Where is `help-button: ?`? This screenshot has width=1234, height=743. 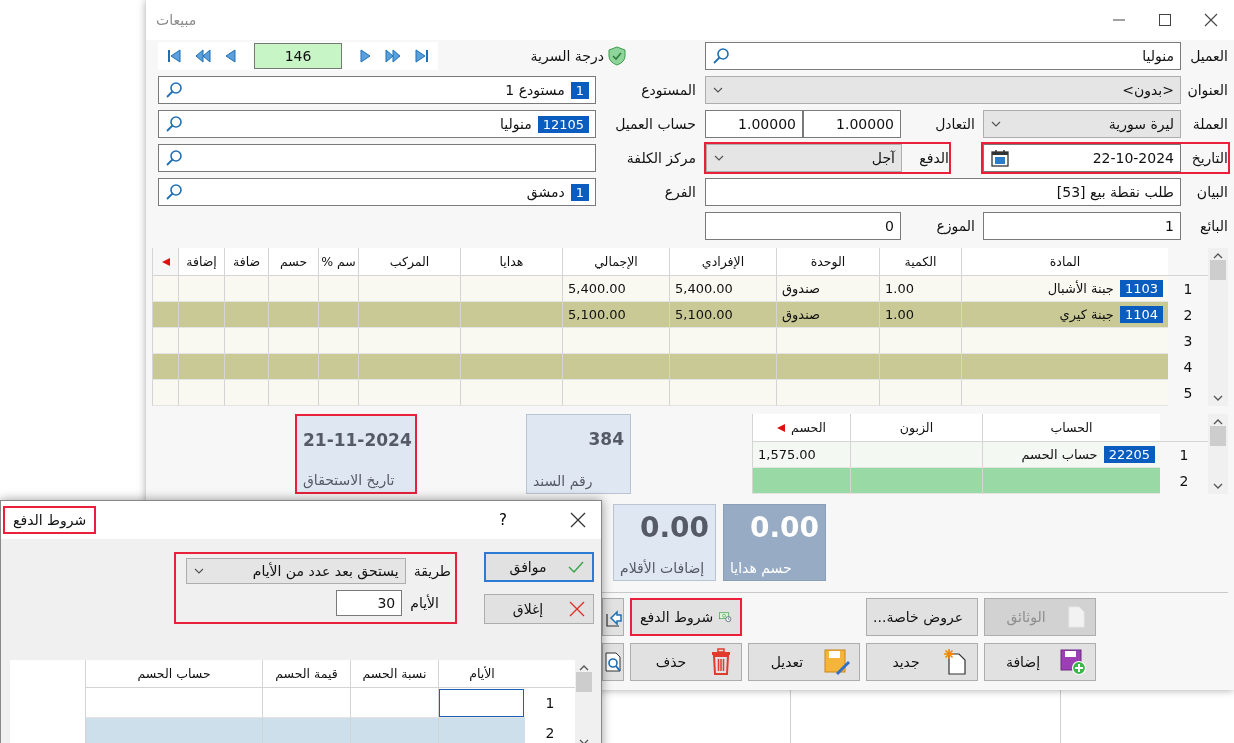
help-button: ? is located at coordinates (503, 520).